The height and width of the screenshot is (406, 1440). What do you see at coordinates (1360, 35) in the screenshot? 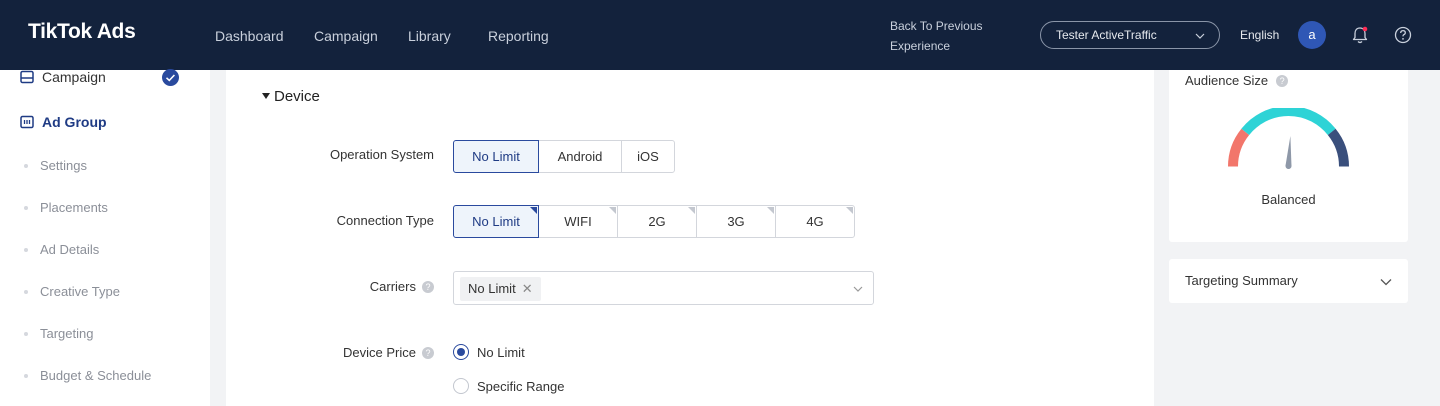
I see `bell-icon` at bounding box center [1360, 35].